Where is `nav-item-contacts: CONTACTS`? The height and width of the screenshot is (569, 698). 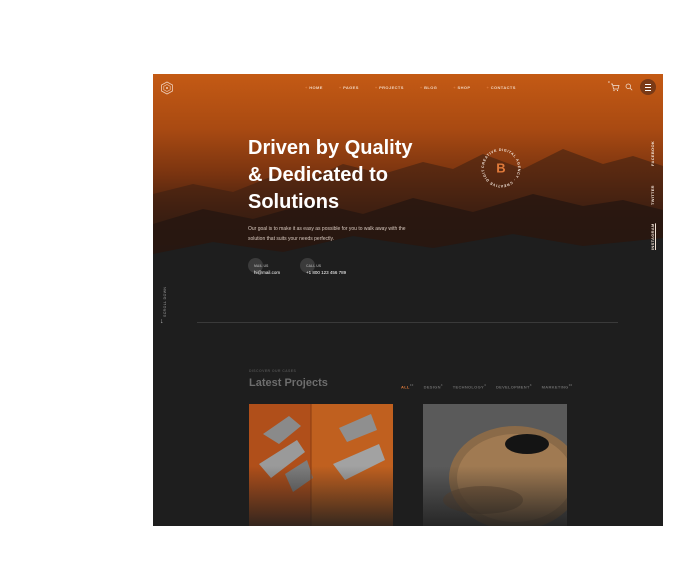
nav-item-contacts: CONTACTS is located at coordinates (501, 87).